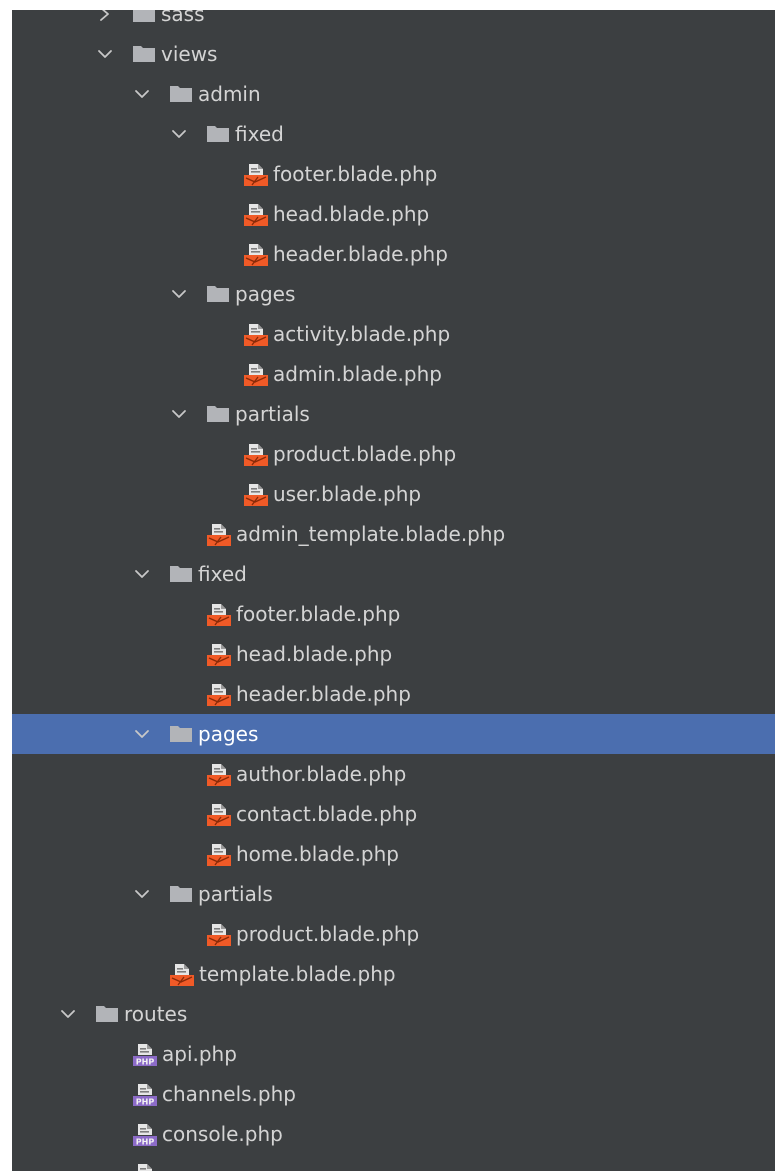  I want to click on tree-item-label: sass, so click(183, 18).